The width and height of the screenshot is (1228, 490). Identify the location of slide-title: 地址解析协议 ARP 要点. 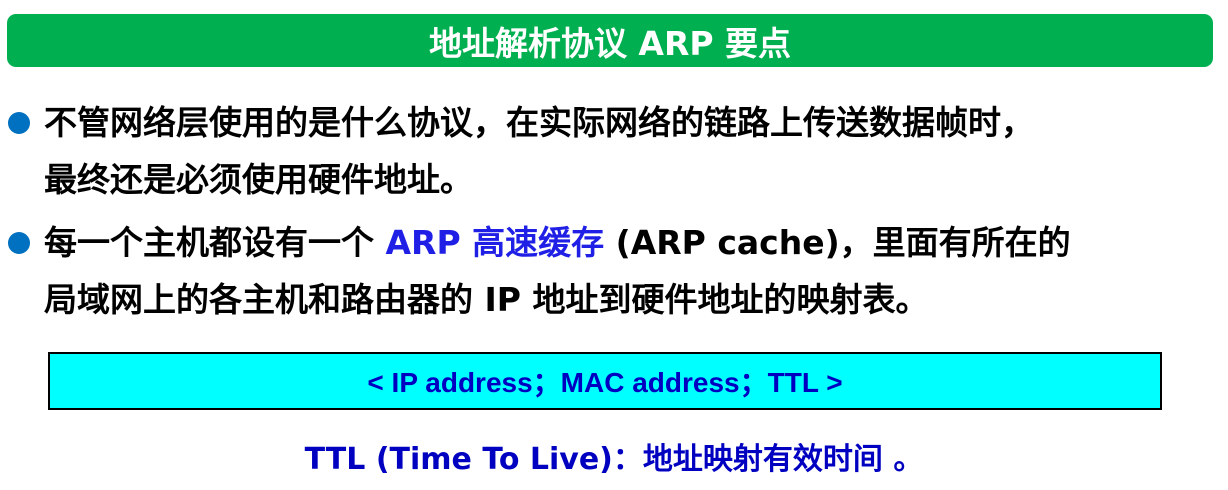
(610, 43).